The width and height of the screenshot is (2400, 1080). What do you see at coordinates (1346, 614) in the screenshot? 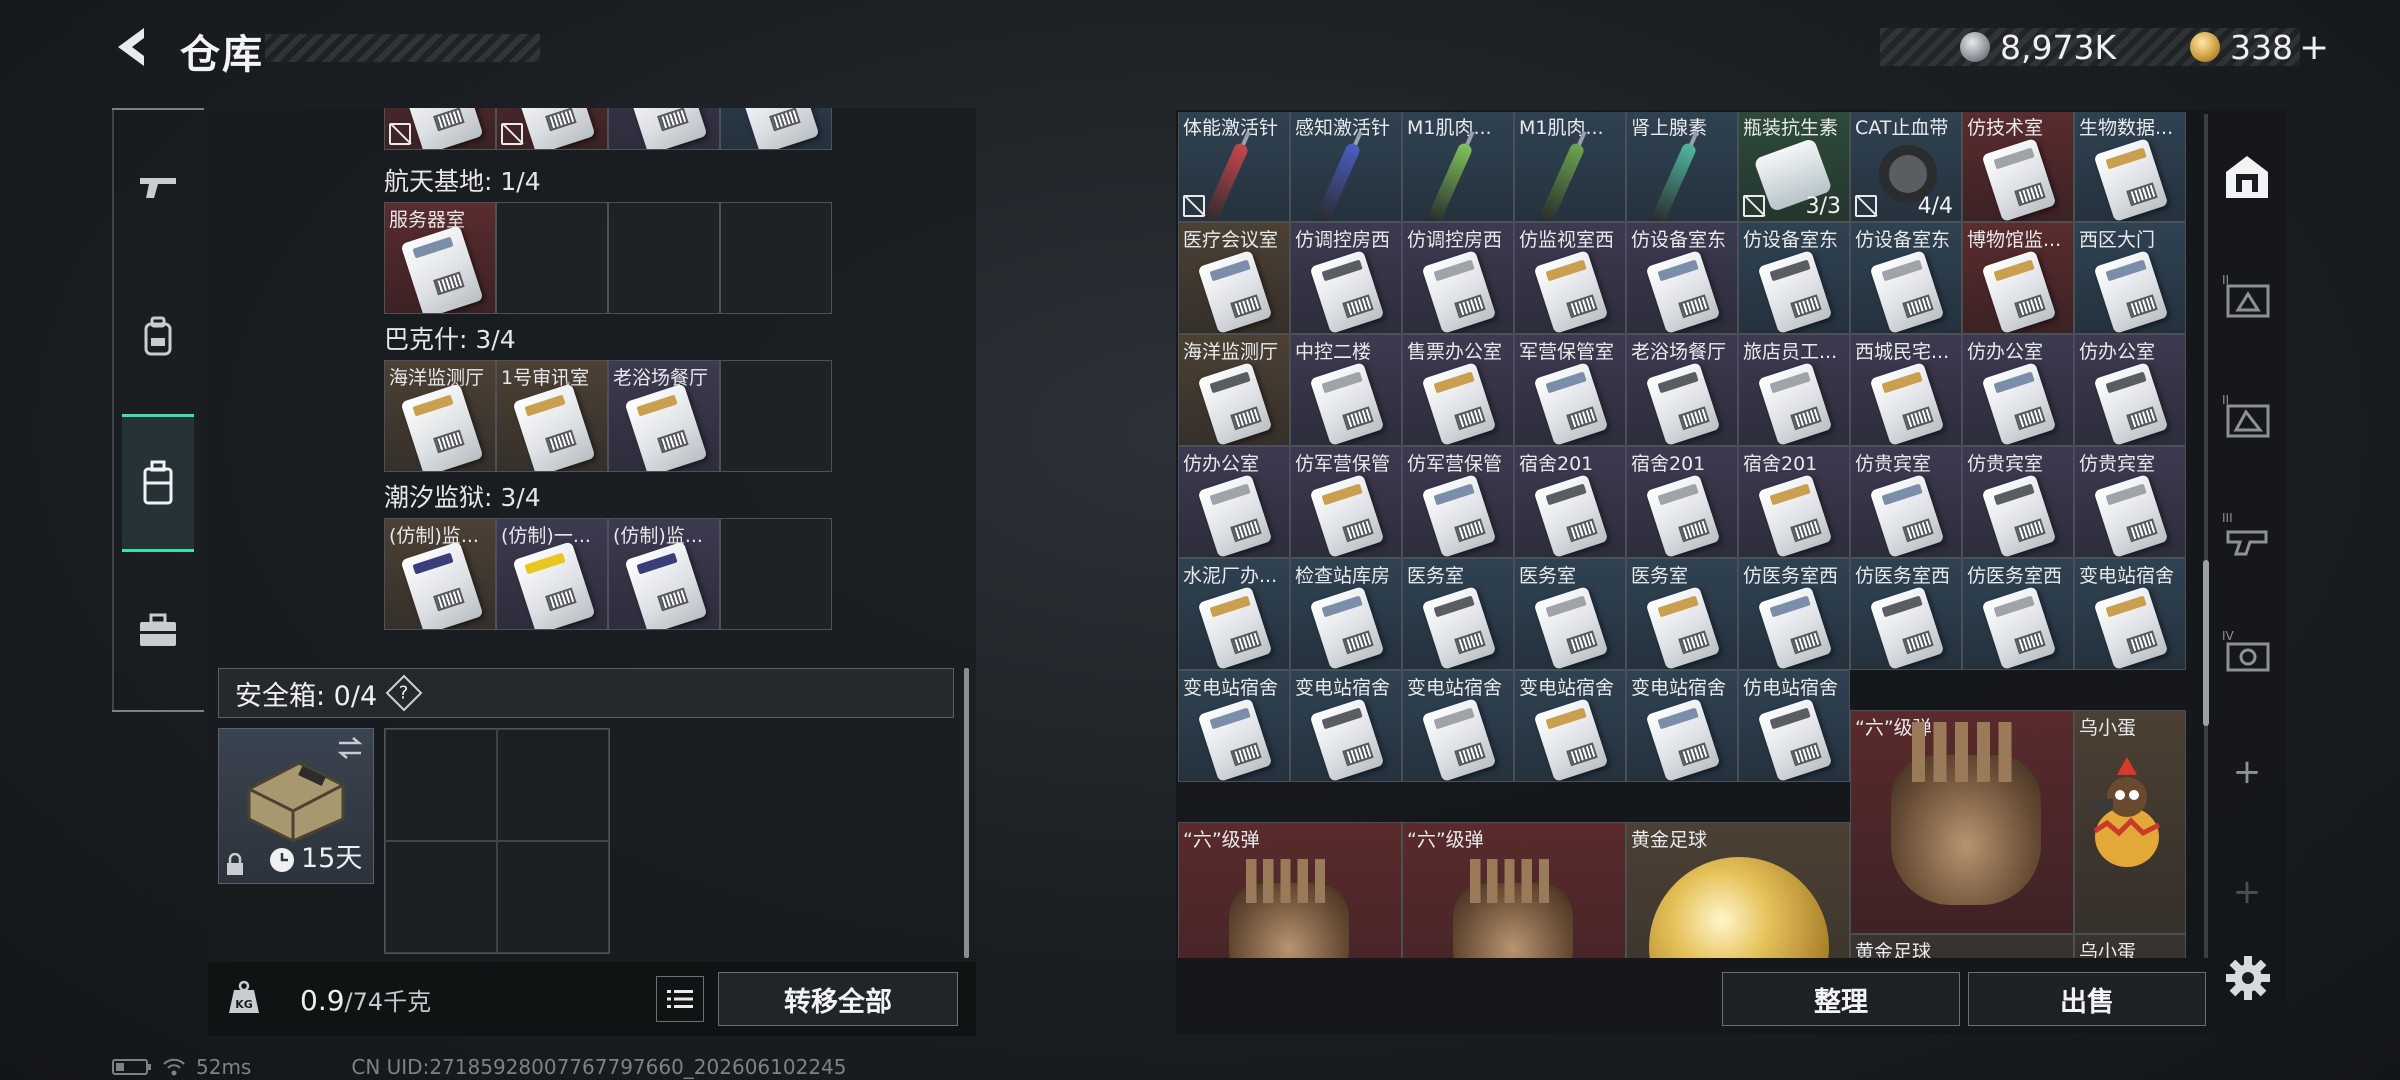
I see `stash-item: 检查站库房` at bounding box center [1346, 614].